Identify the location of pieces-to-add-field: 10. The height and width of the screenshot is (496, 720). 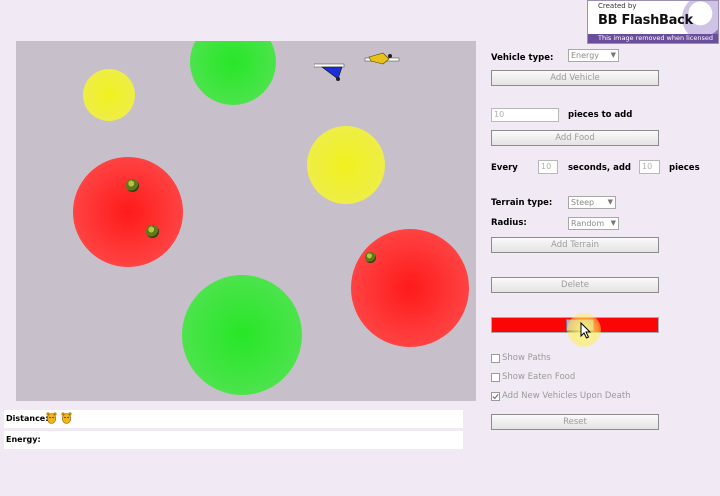
(525, 115).